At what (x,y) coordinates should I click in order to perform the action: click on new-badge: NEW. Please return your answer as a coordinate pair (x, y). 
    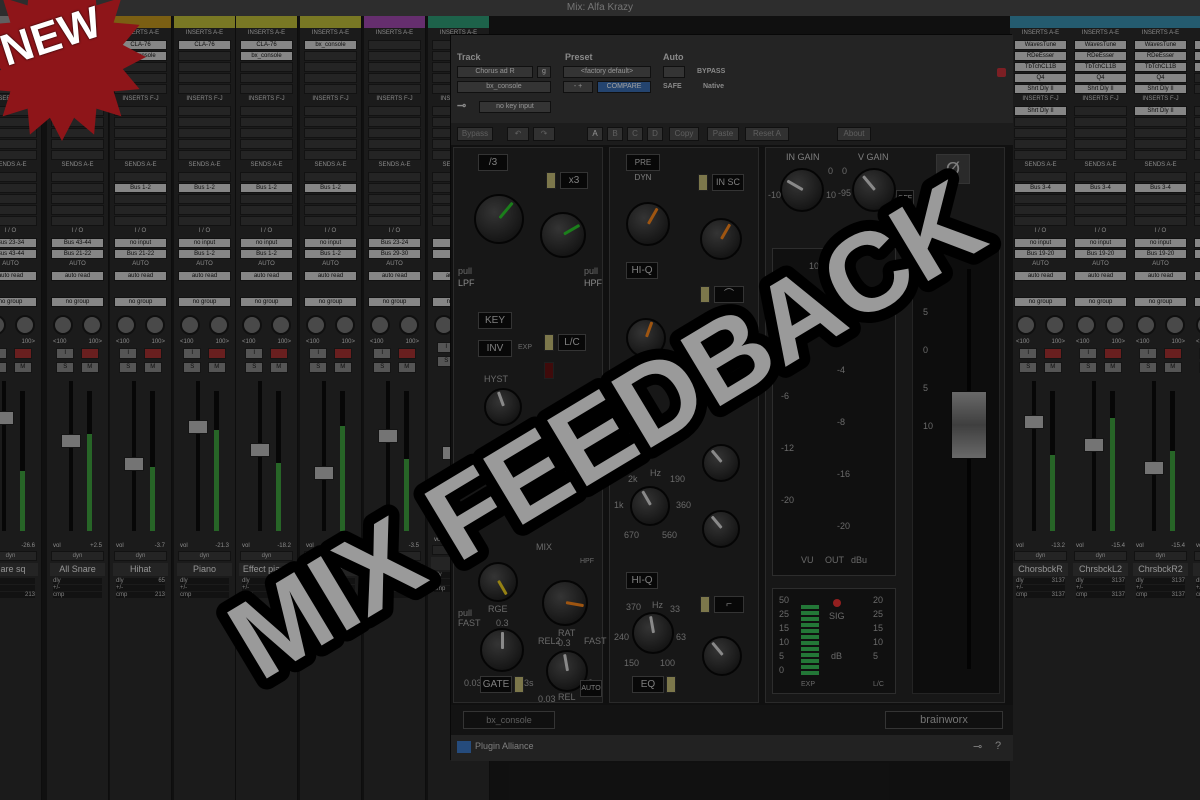
    Looking at the image, I should click on (76, 71).